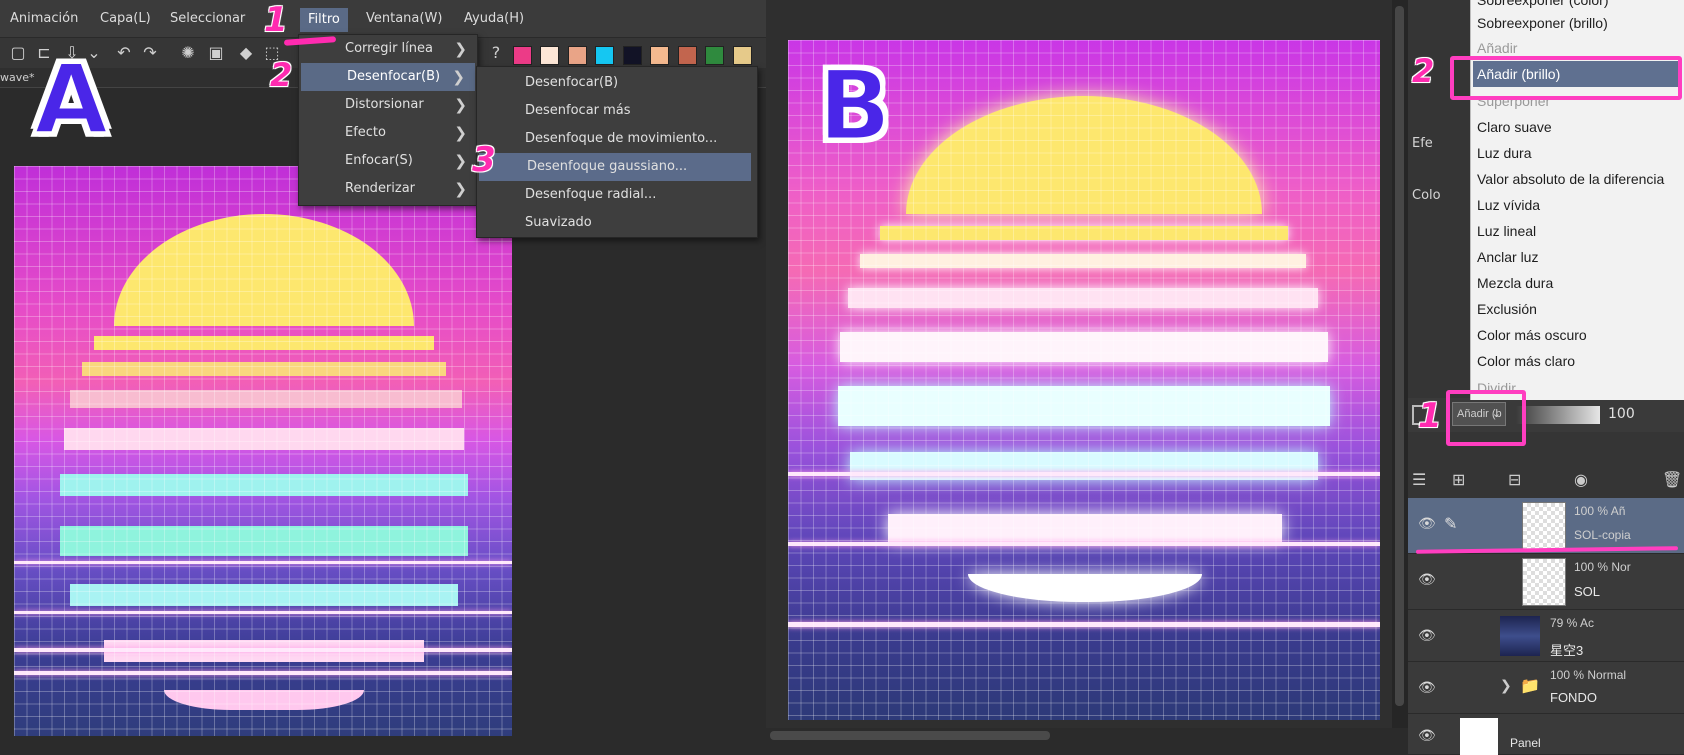 The width and height of the screenshot is (1684, 755). Describe the element at coordinates (1507, 257) in the screenshot. I see `blend-option: Anclar luz` at that location.